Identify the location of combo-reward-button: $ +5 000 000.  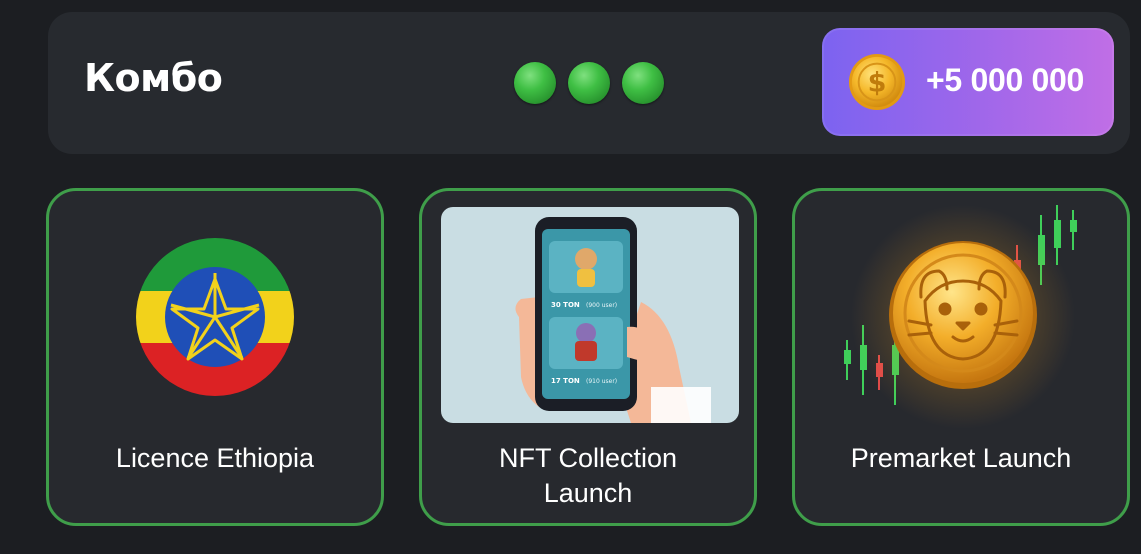
(968, 82).